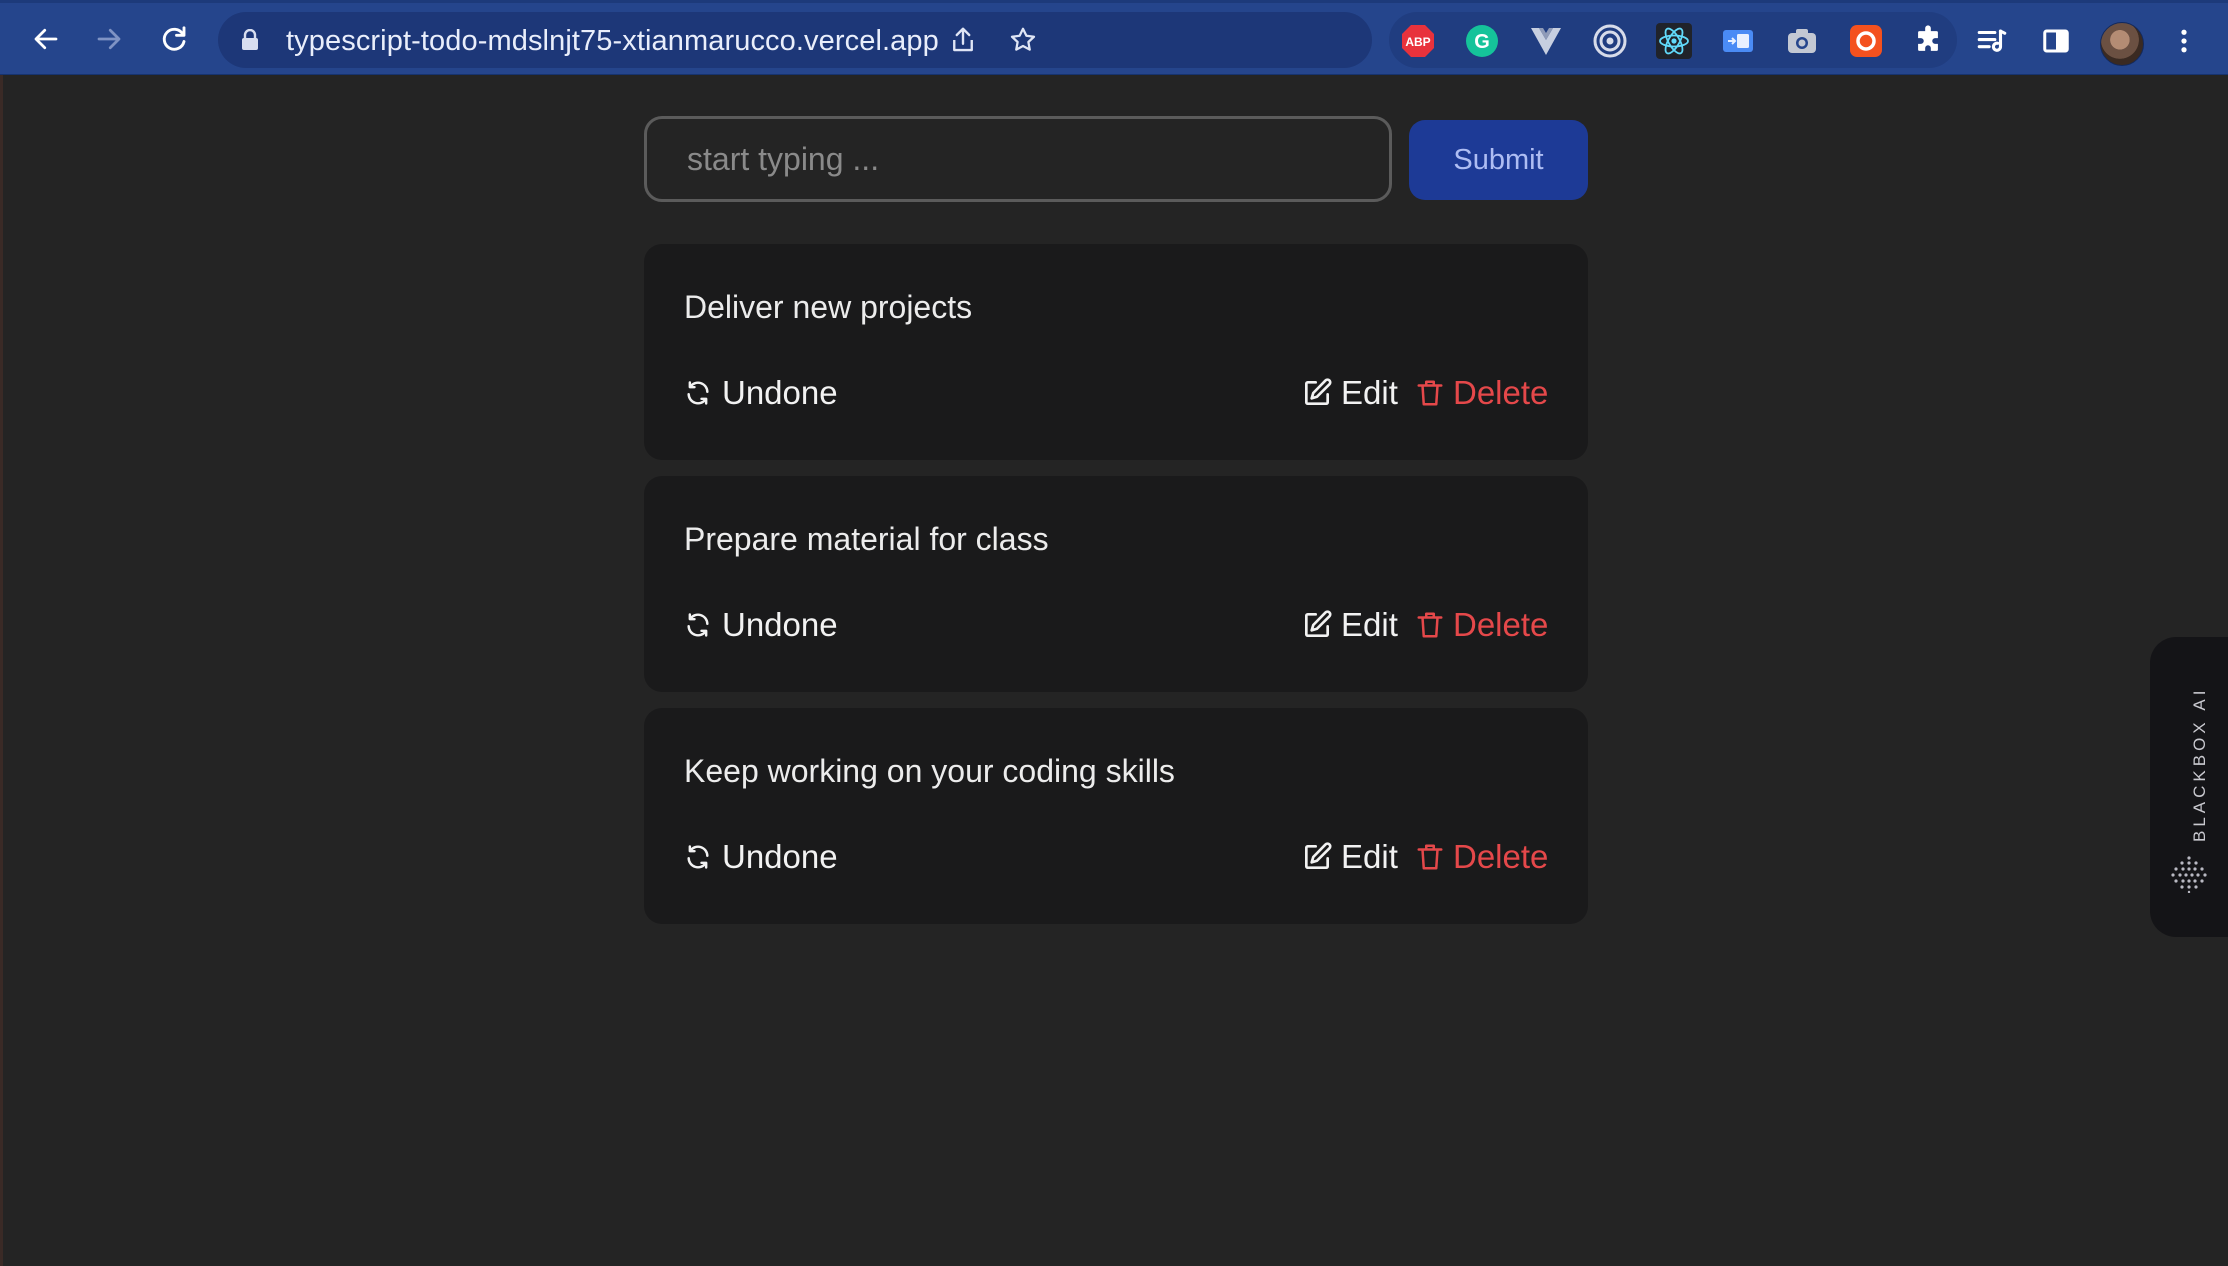 The height and width of the screenshot is (1266, 2228). What do you see at coordinates (929, 771) in the screenshot?
I see `todo-title: Keep working on your coding skills` at bounding box center [929, 771].